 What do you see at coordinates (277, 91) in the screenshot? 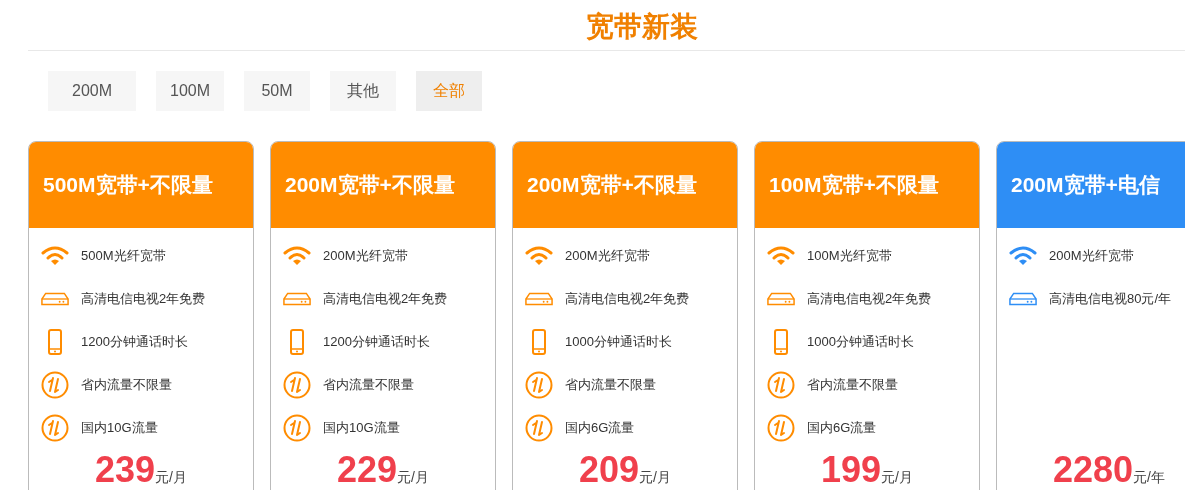
I see `filter-tab: 50M` at bounding box center [277, 91].